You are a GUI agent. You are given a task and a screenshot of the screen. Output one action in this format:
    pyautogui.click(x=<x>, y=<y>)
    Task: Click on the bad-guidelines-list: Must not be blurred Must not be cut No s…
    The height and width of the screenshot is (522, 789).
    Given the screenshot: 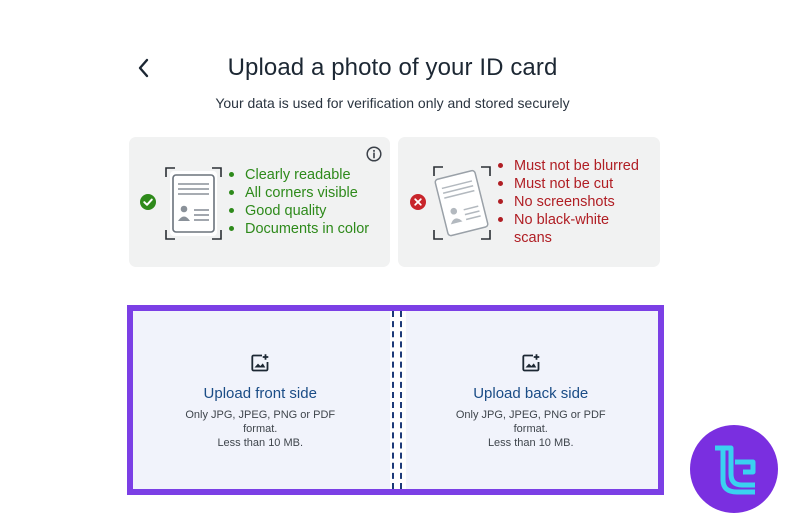 What is the action you would take?
    pyautogui.click(x=577, y=202)
    